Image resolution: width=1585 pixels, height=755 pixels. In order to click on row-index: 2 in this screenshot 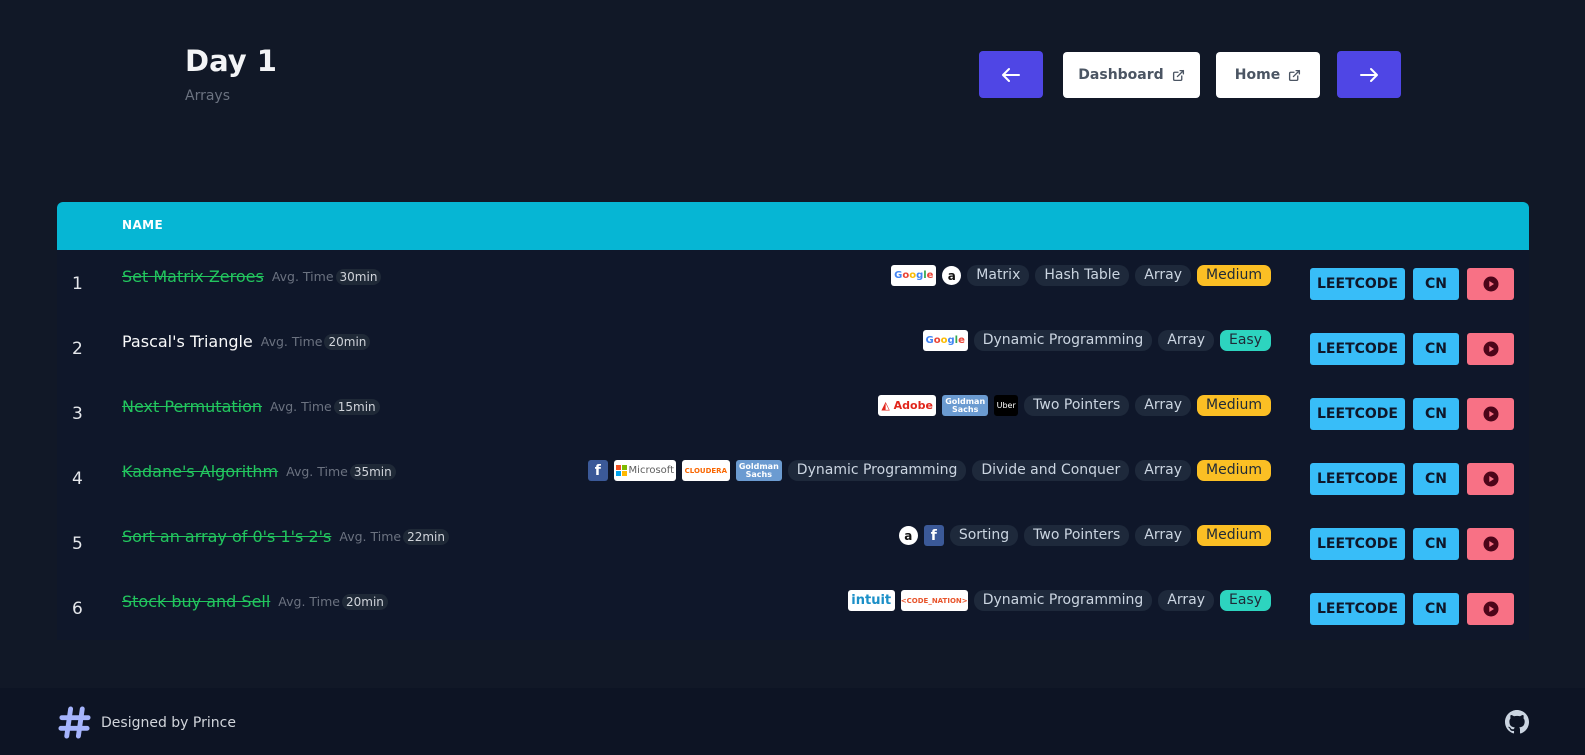, I will do `click(77, 349)`.